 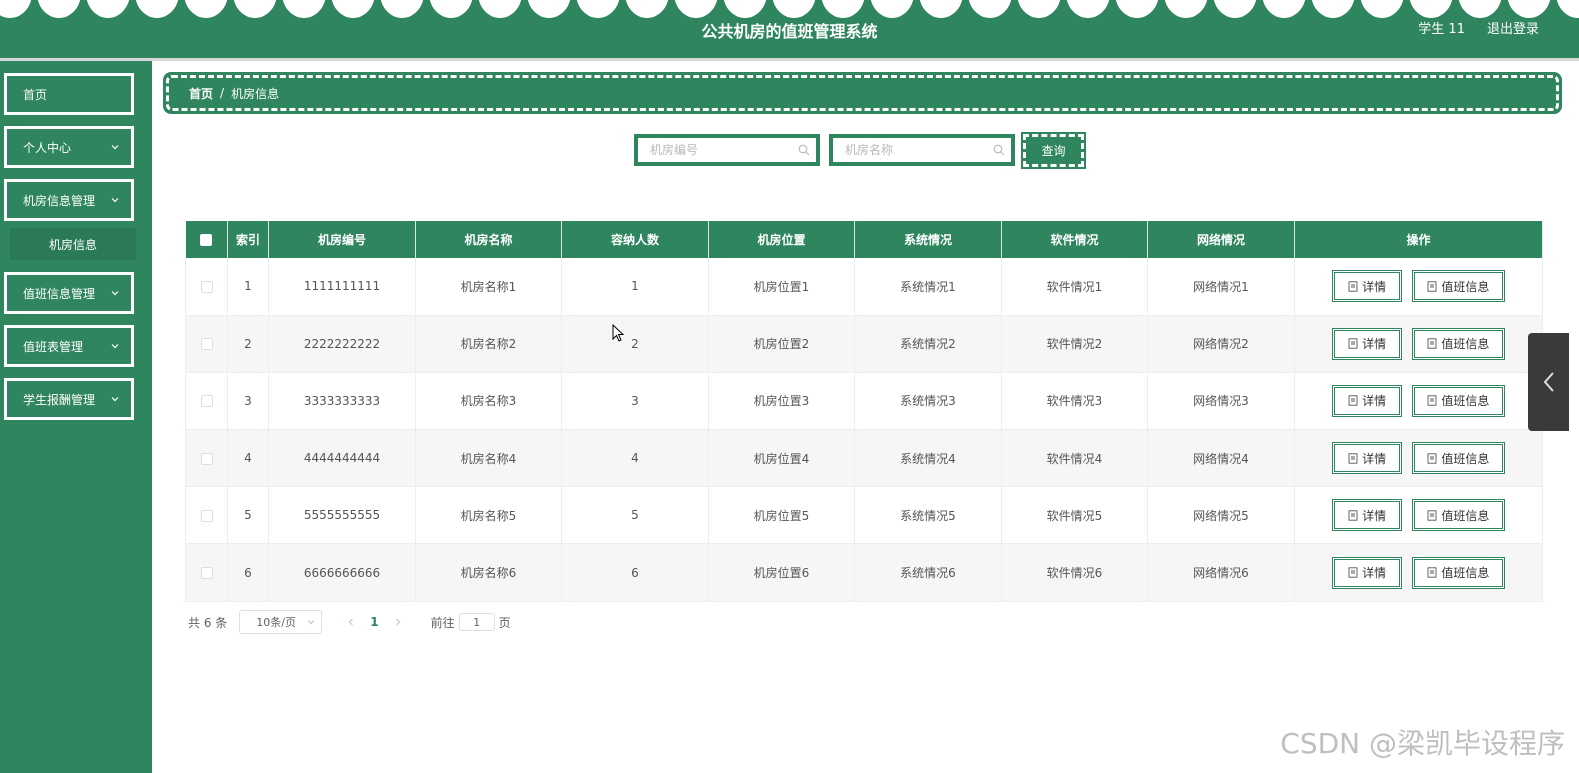 I want to click on column-header: 机房位置, so click(x=781, y=239).